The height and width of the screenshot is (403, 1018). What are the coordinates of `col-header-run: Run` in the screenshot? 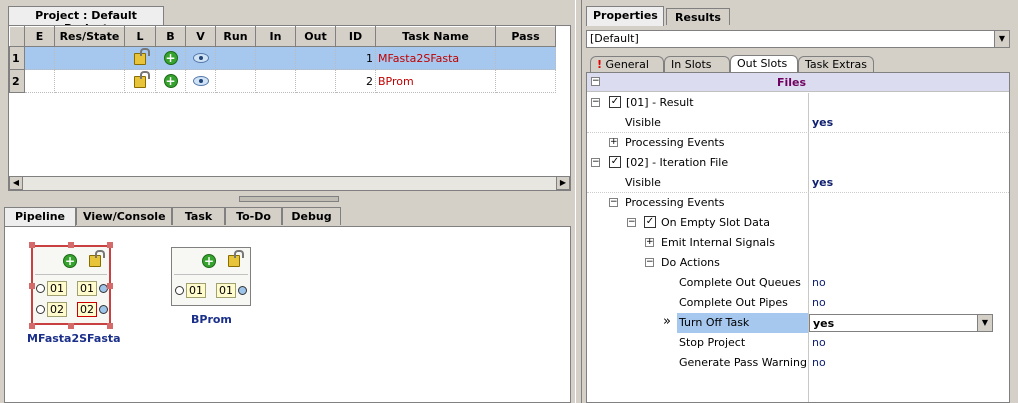 It's located at (235, 36).